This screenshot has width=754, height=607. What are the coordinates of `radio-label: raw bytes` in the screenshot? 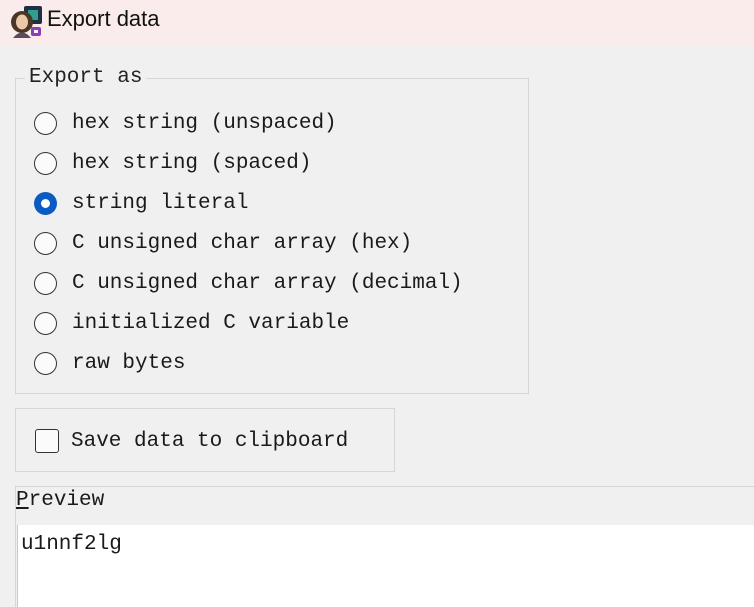 It's located at (129, 363).